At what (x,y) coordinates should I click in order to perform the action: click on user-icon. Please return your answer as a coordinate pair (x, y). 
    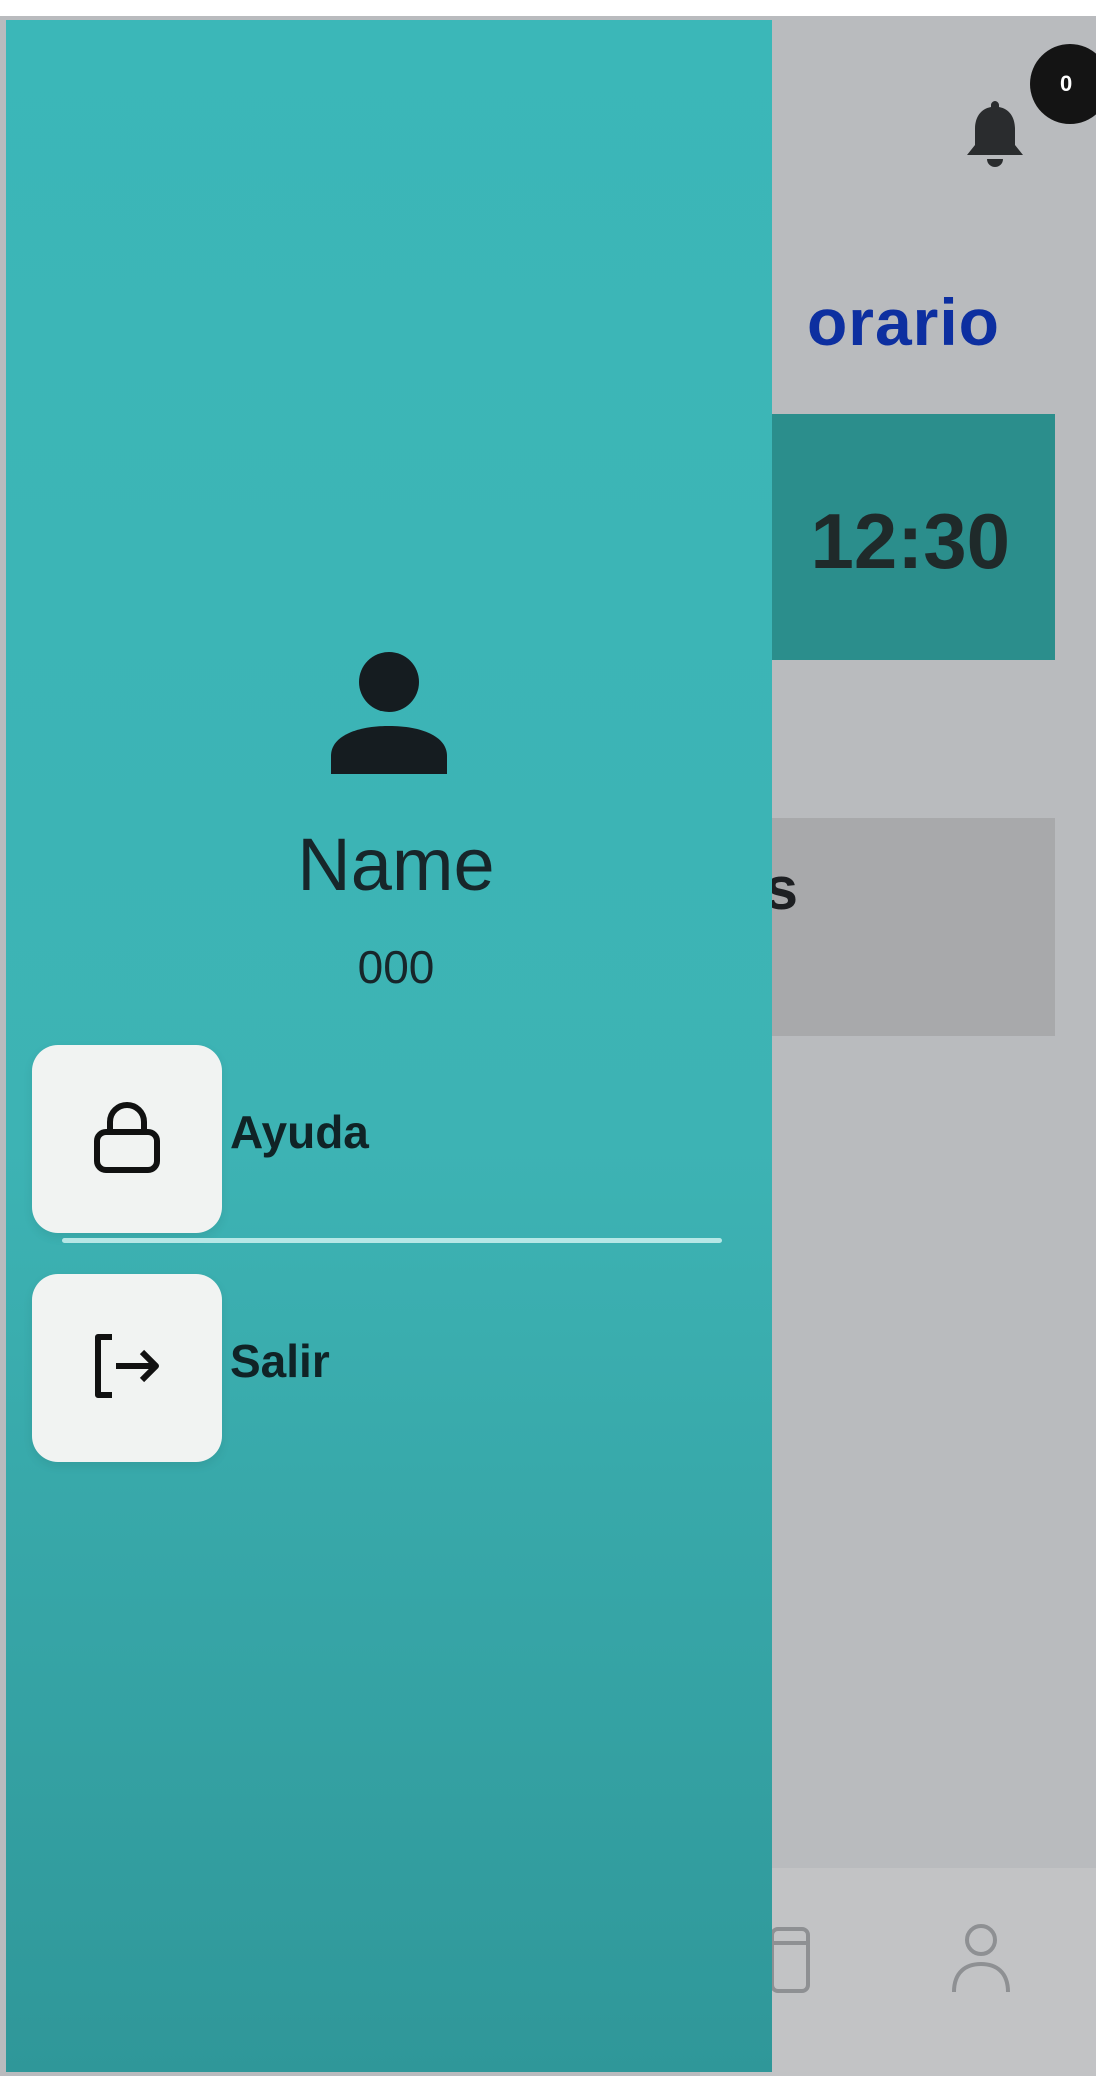
    Looking at the image, I should click on (981, 1958).